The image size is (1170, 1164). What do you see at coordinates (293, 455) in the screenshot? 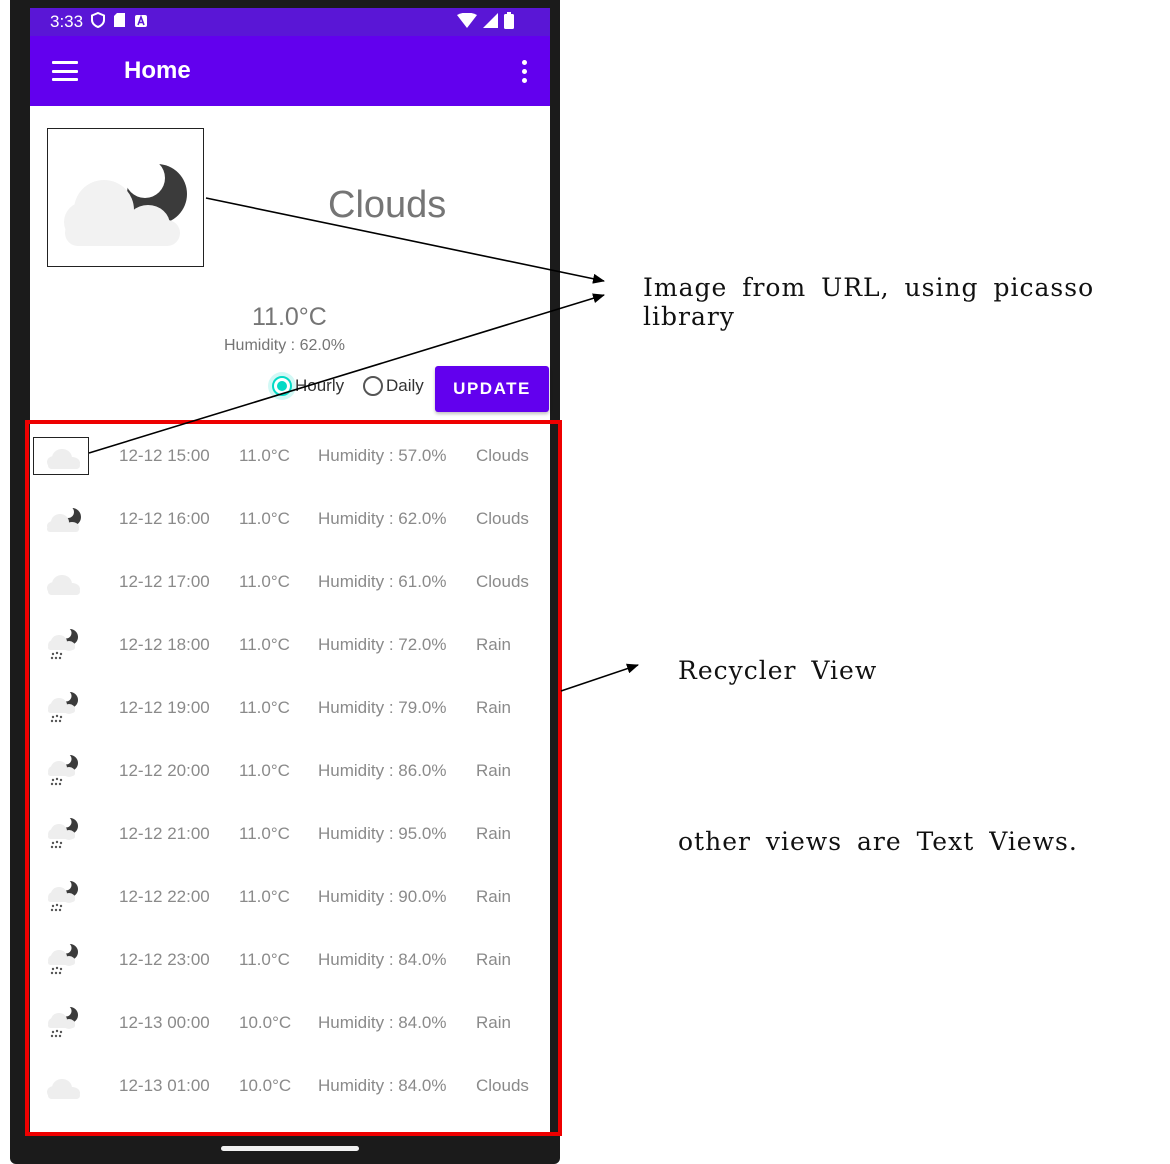
I see `forecast-row: 12-12 15:00 11.0°C Humidity : 57.0% Clouds` at bounding box center [293, 455].